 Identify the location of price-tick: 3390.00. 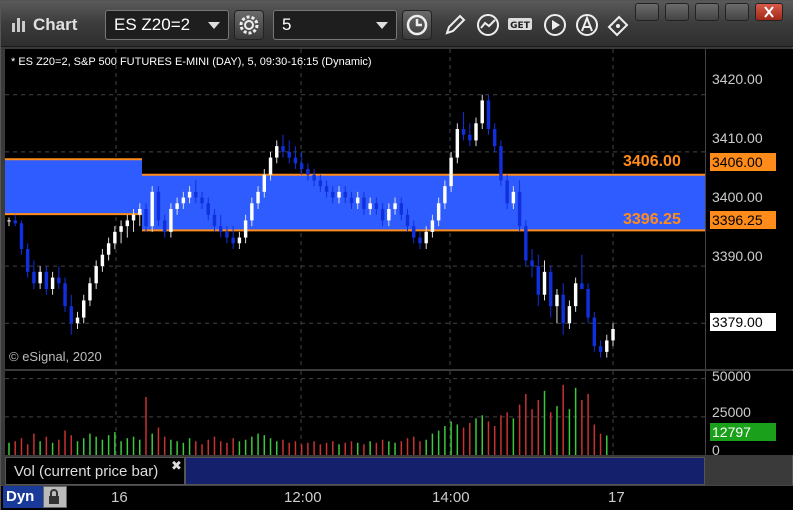
(737, 256).